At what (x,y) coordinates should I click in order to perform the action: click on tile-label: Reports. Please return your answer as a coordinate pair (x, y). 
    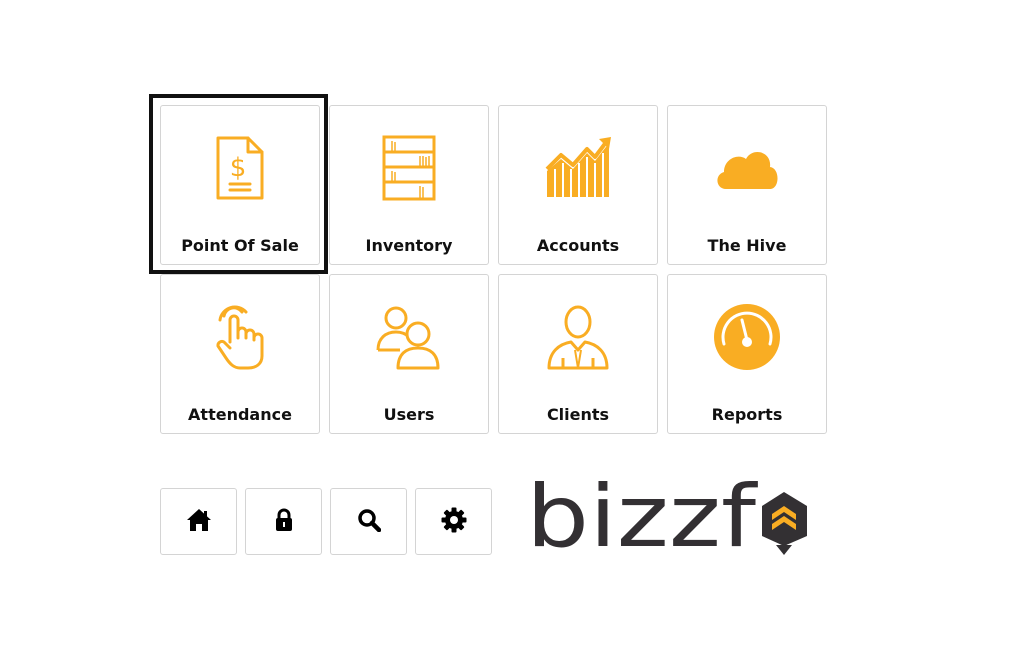
    Looking at the image, I should click on (747, 414).